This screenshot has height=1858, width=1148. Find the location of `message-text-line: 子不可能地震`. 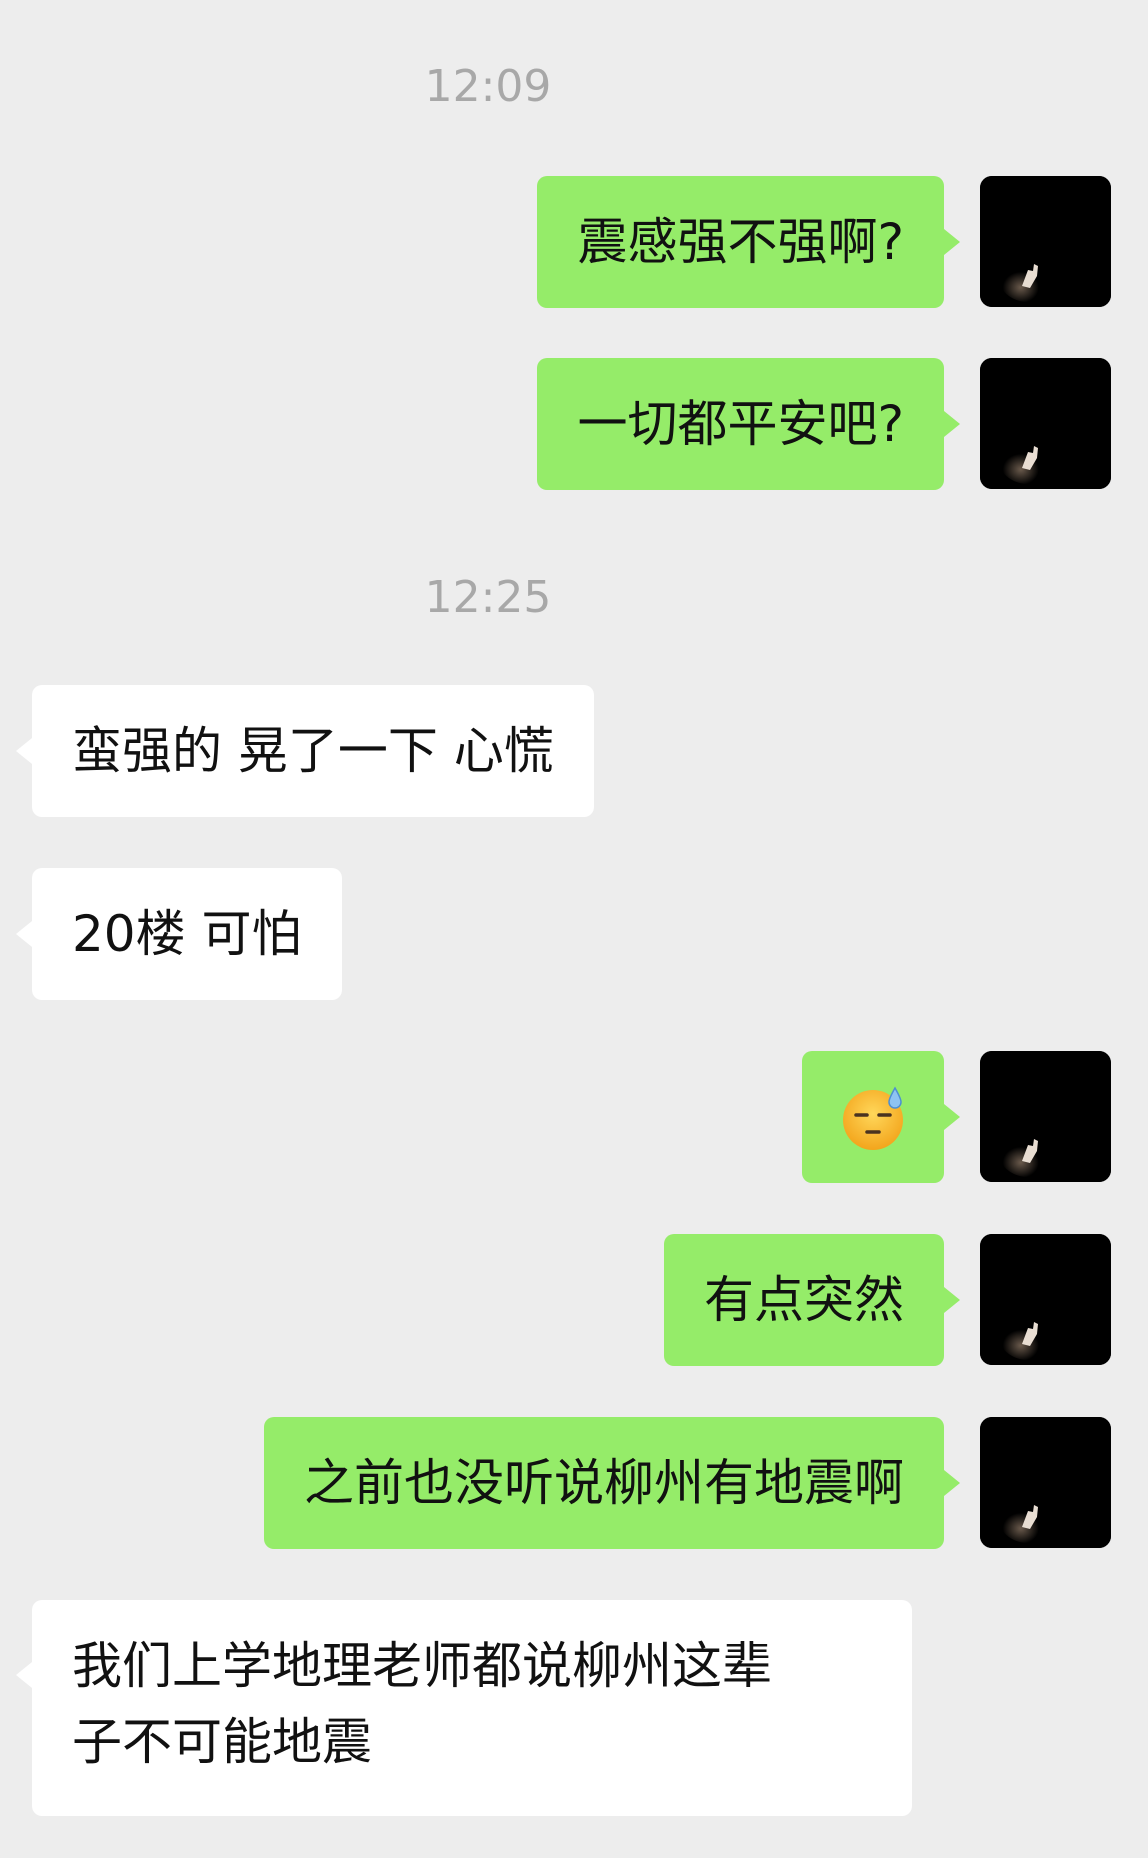

message-text-line: 子不可能地震 is located at coordinates (222, 1742).